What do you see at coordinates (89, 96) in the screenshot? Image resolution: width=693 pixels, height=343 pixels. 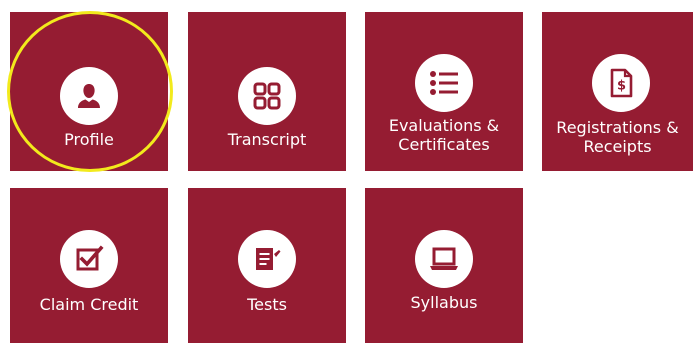 I see `person-icon` at bounding box center [89, 96].